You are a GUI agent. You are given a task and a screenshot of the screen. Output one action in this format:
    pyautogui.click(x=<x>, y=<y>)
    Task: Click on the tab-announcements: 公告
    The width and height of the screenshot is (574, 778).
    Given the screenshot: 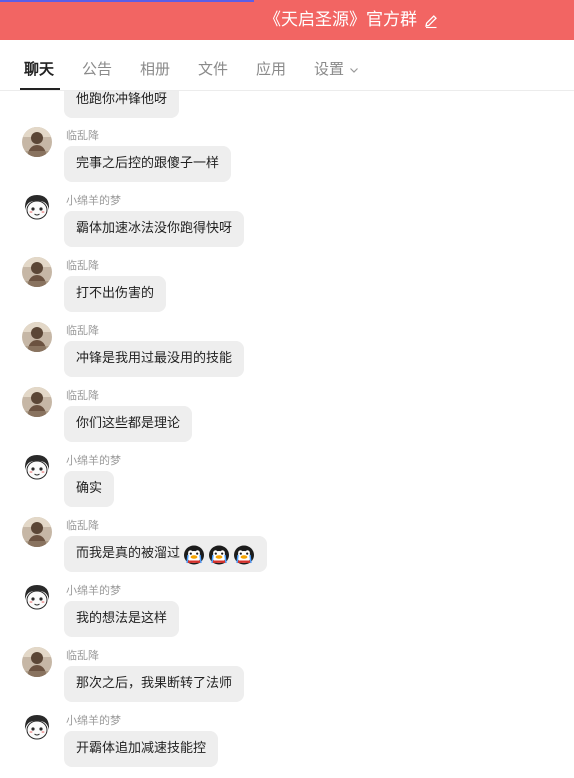 What is the action you would take?
    pyautogui.click(x=97, y=69)
    